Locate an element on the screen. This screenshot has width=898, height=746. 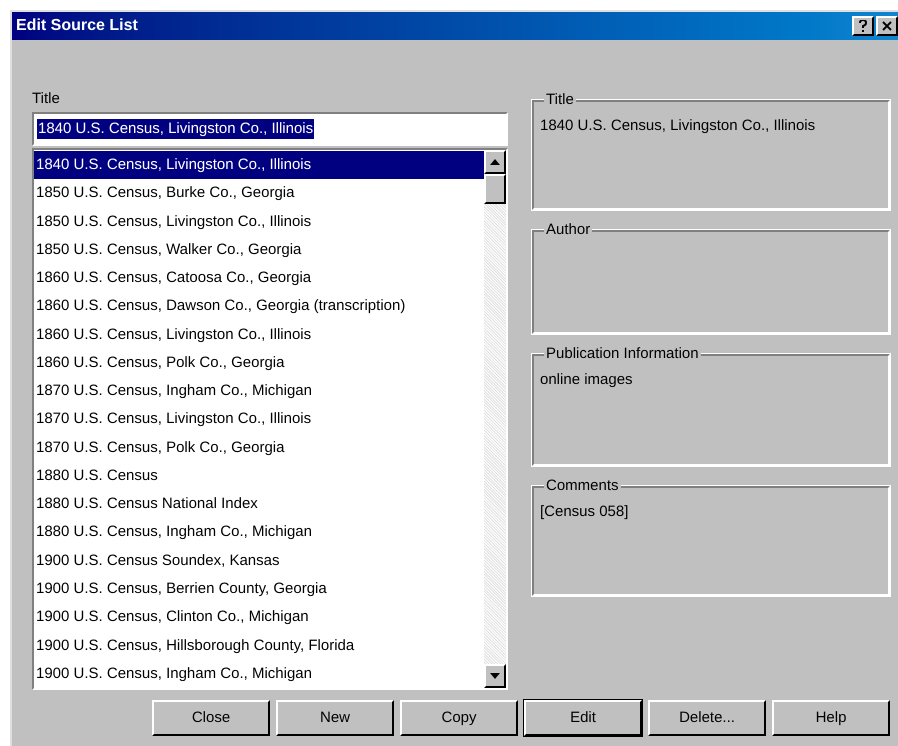
dialog-button: Close is located at coordinates (211, 718).